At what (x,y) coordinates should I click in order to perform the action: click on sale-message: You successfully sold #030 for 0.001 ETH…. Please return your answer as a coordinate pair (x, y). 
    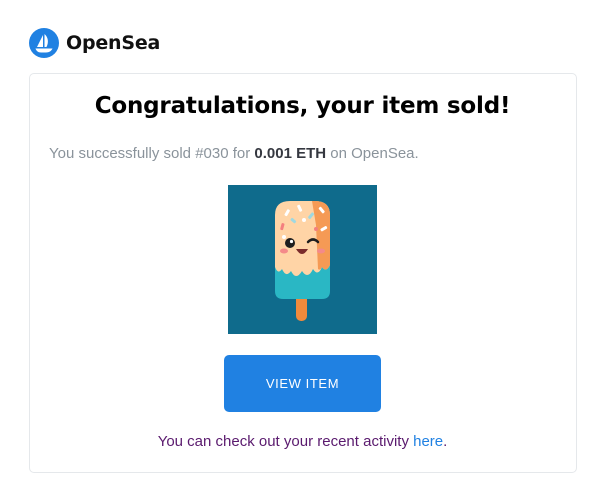
    Looking at the image, I should click on (234, 153).